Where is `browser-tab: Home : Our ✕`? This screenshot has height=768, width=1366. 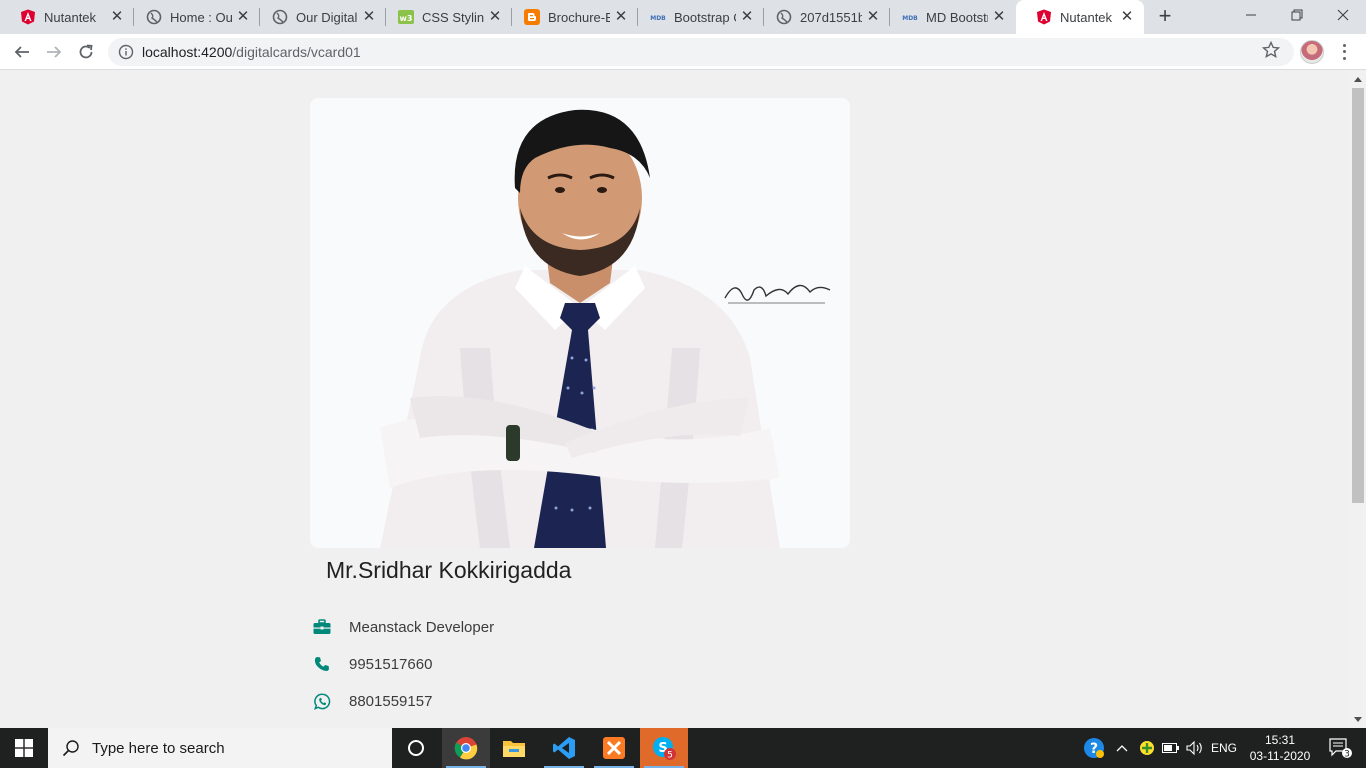
browser-tab: Home : Our ✕ is located at coordinates (193, 17).